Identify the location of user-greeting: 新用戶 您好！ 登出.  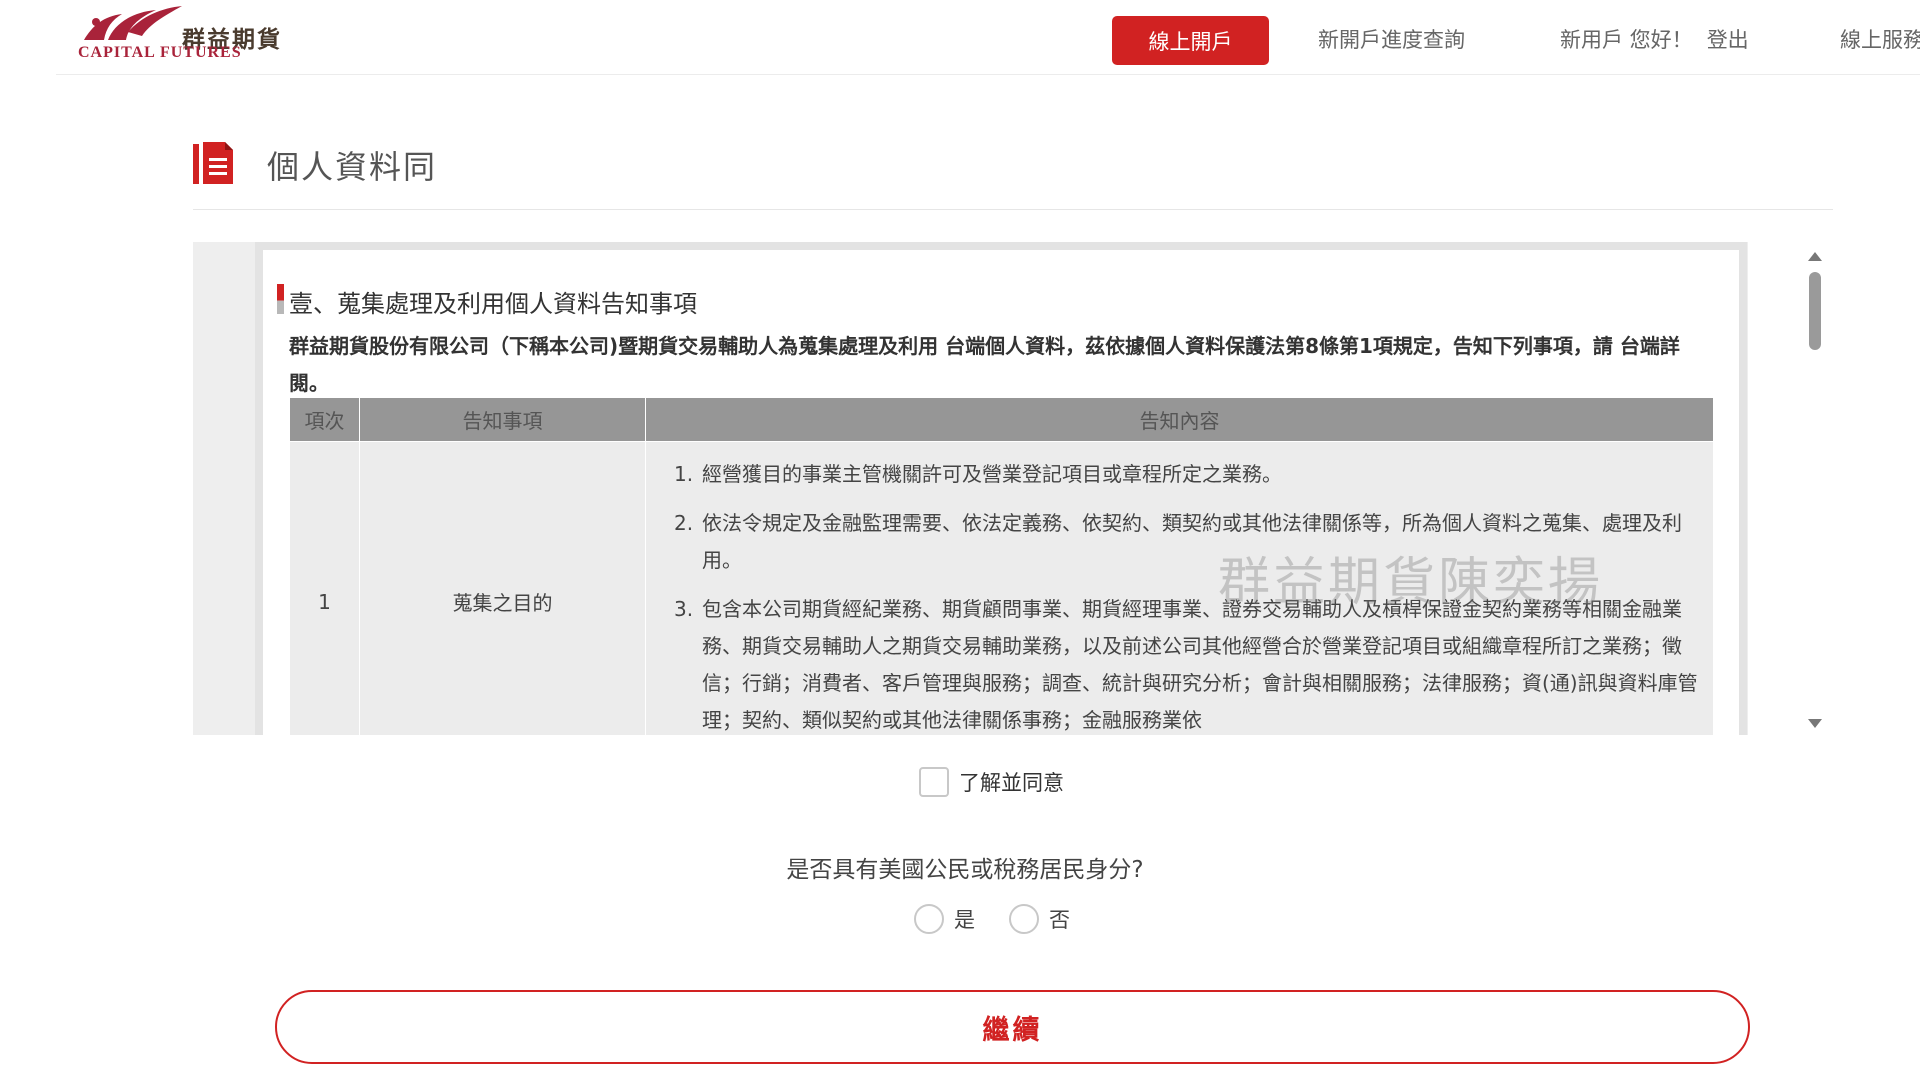
(1654, 39).